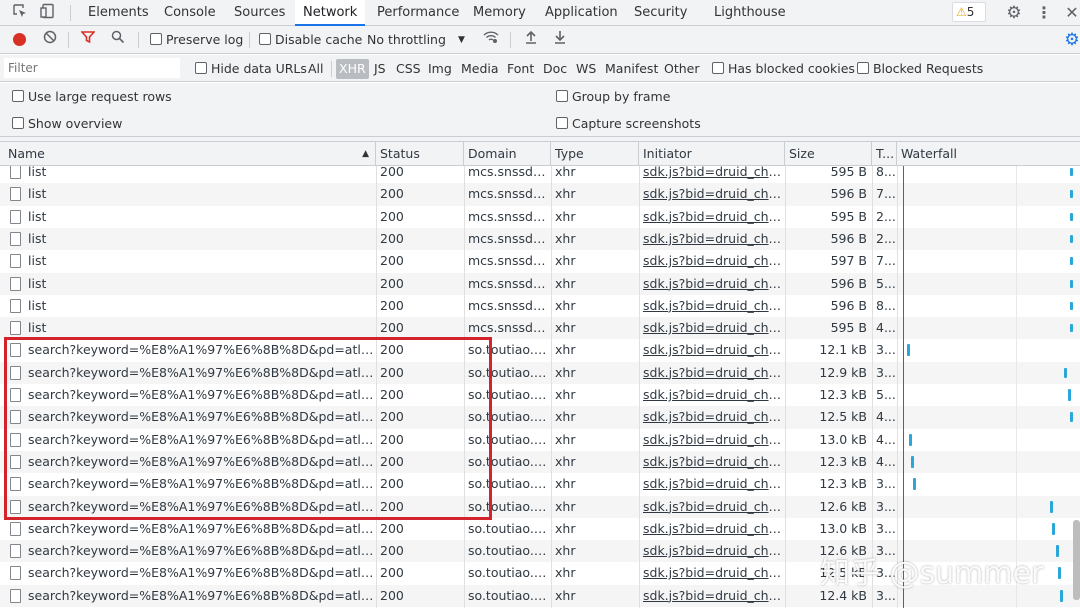 The image size is (1080, 608). I want to click on search-icon, so click(118, 40).